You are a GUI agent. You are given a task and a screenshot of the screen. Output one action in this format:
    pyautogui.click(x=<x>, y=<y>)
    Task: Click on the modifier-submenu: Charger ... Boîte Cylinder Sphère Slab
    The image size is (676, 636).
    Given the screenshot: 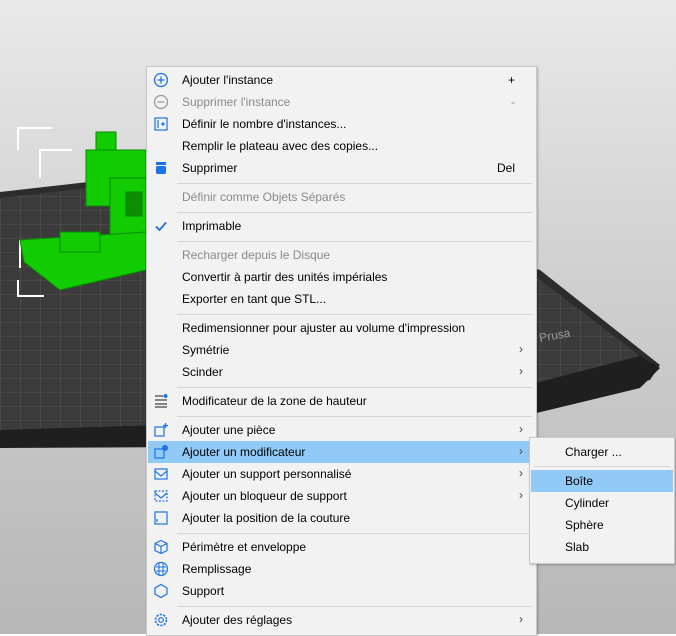 What is the action you would take?
    pyautogui.click(x=602, y=500)
    